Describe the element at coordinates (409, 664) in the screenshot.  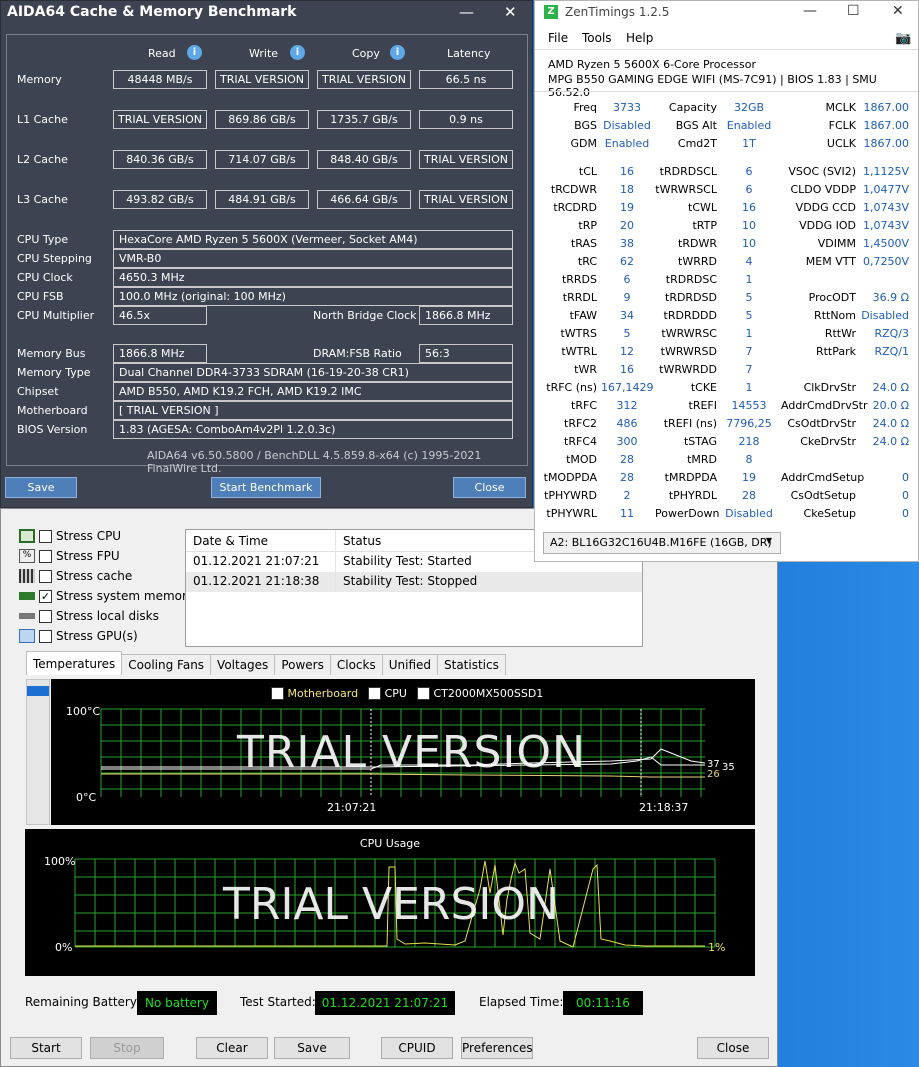
I see `tab-unified: Unified` at that location.